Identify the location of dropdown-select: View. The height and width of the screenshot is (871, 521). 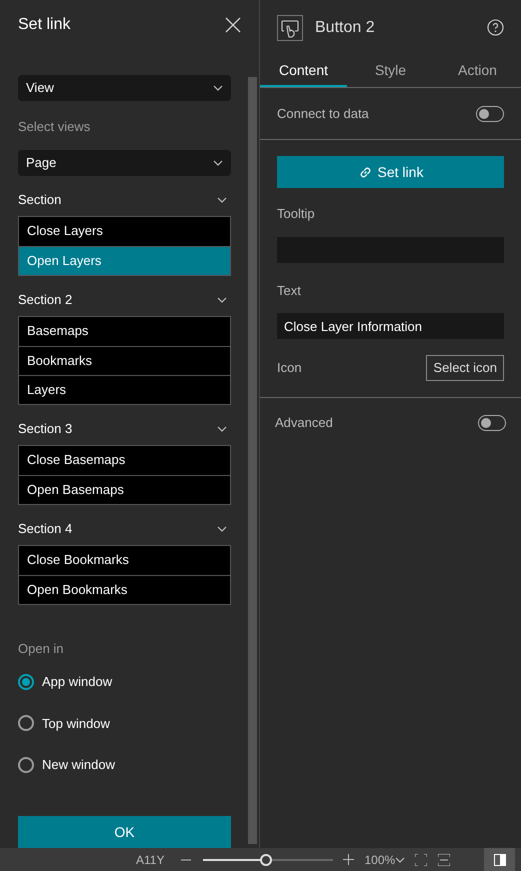
(124, 88).